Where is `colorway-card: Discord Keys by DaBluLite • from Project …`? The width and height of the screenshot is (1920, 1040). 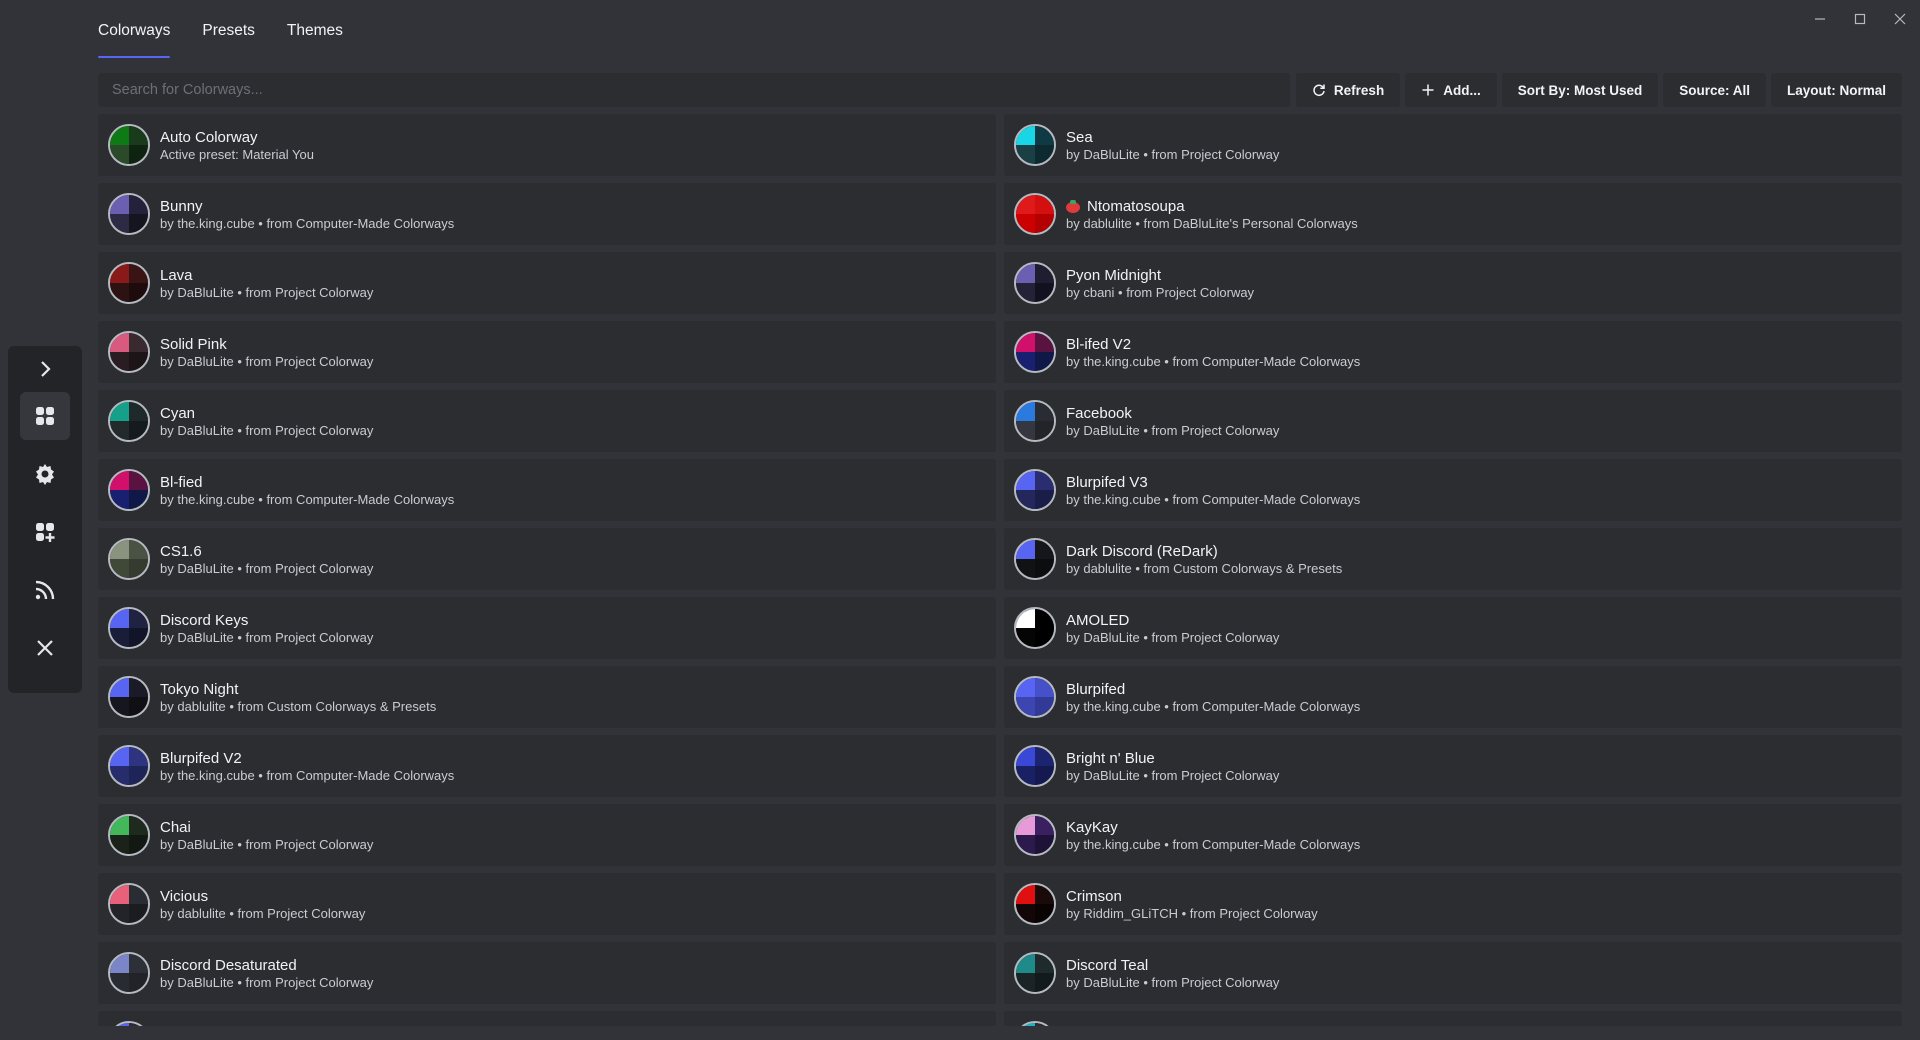 colorway-card: Discord Keys by DaBluLite • from Project … is located at coordinates (547, 628).